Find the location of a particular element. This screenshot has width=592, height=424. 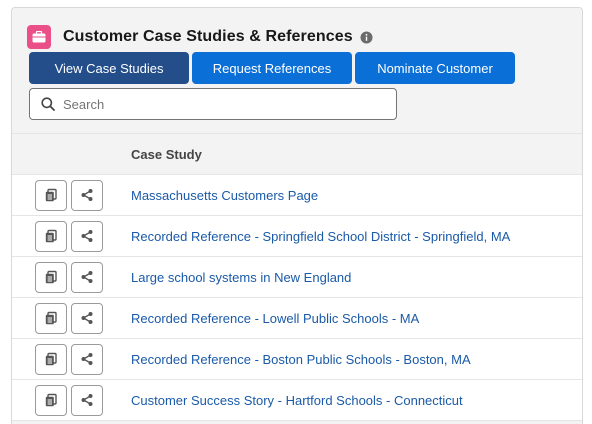

view-case-studies-button: View Case Studies is located at coordinates (109, 68).